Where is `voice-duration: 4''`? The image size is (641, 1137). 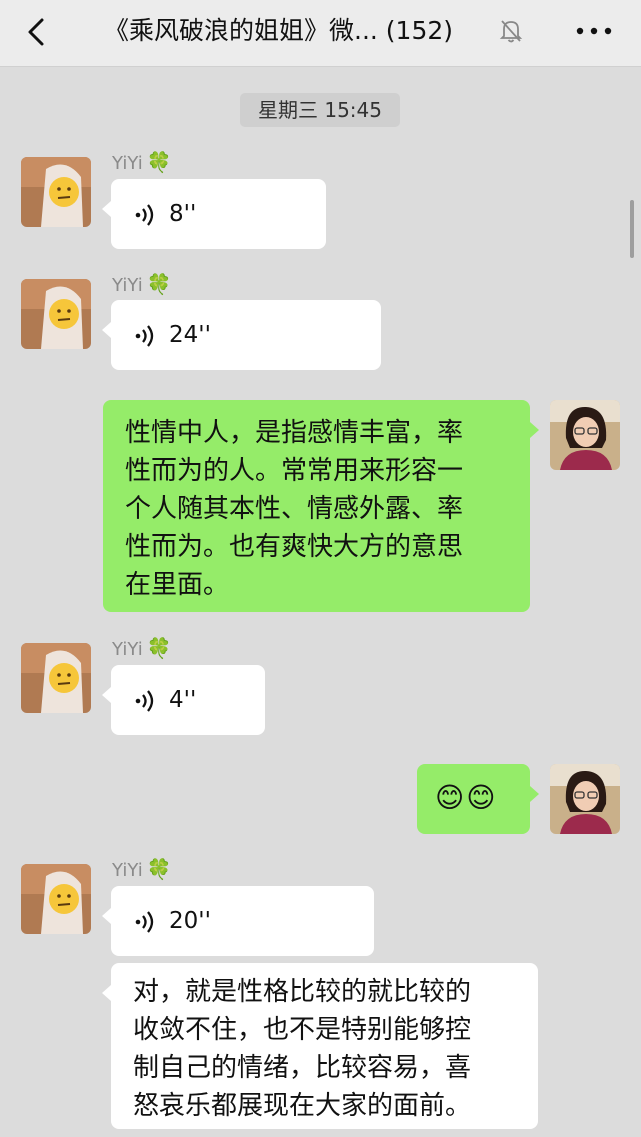 voice-duration: 4'' is located at coordinates (183, 700).